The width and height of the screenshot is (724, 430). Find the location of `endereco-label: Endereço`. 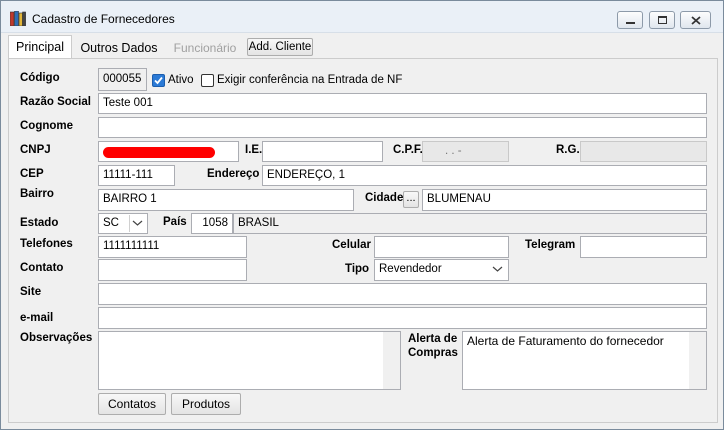

endereco-label: Endereço is located at coordinates (233, 174).